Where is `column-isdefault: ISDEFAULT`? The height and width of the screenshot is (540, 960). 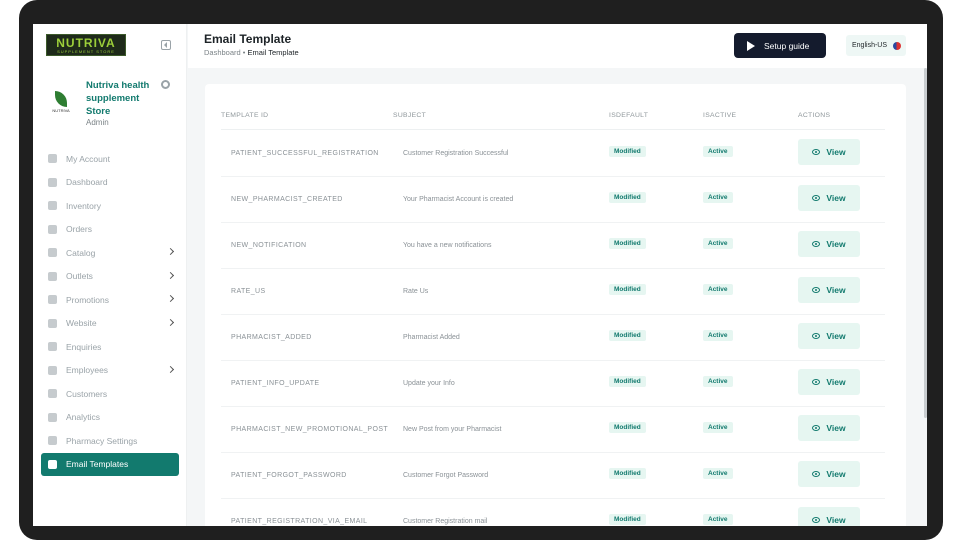 column-isdefault: ISDEFAULT is located at coordinates (629, 115).